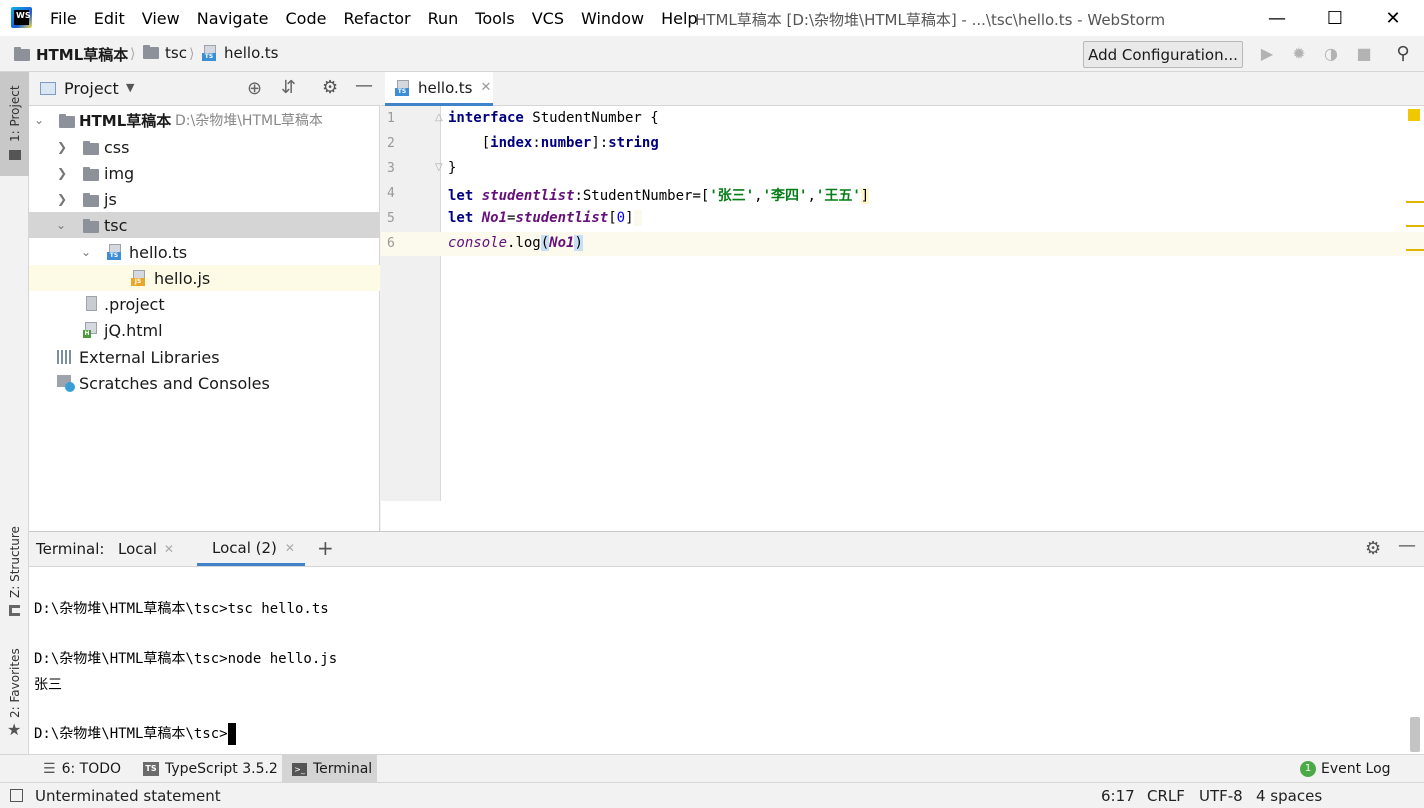 The height and width of the screenshot is (808, 1424). What do you see at coordinates (726, 549) in the screenshot?
I see `terminal-header: Terminal: Local ✕ Local (2) ✕ + ⚙ —` at bounding box center [726, 549].